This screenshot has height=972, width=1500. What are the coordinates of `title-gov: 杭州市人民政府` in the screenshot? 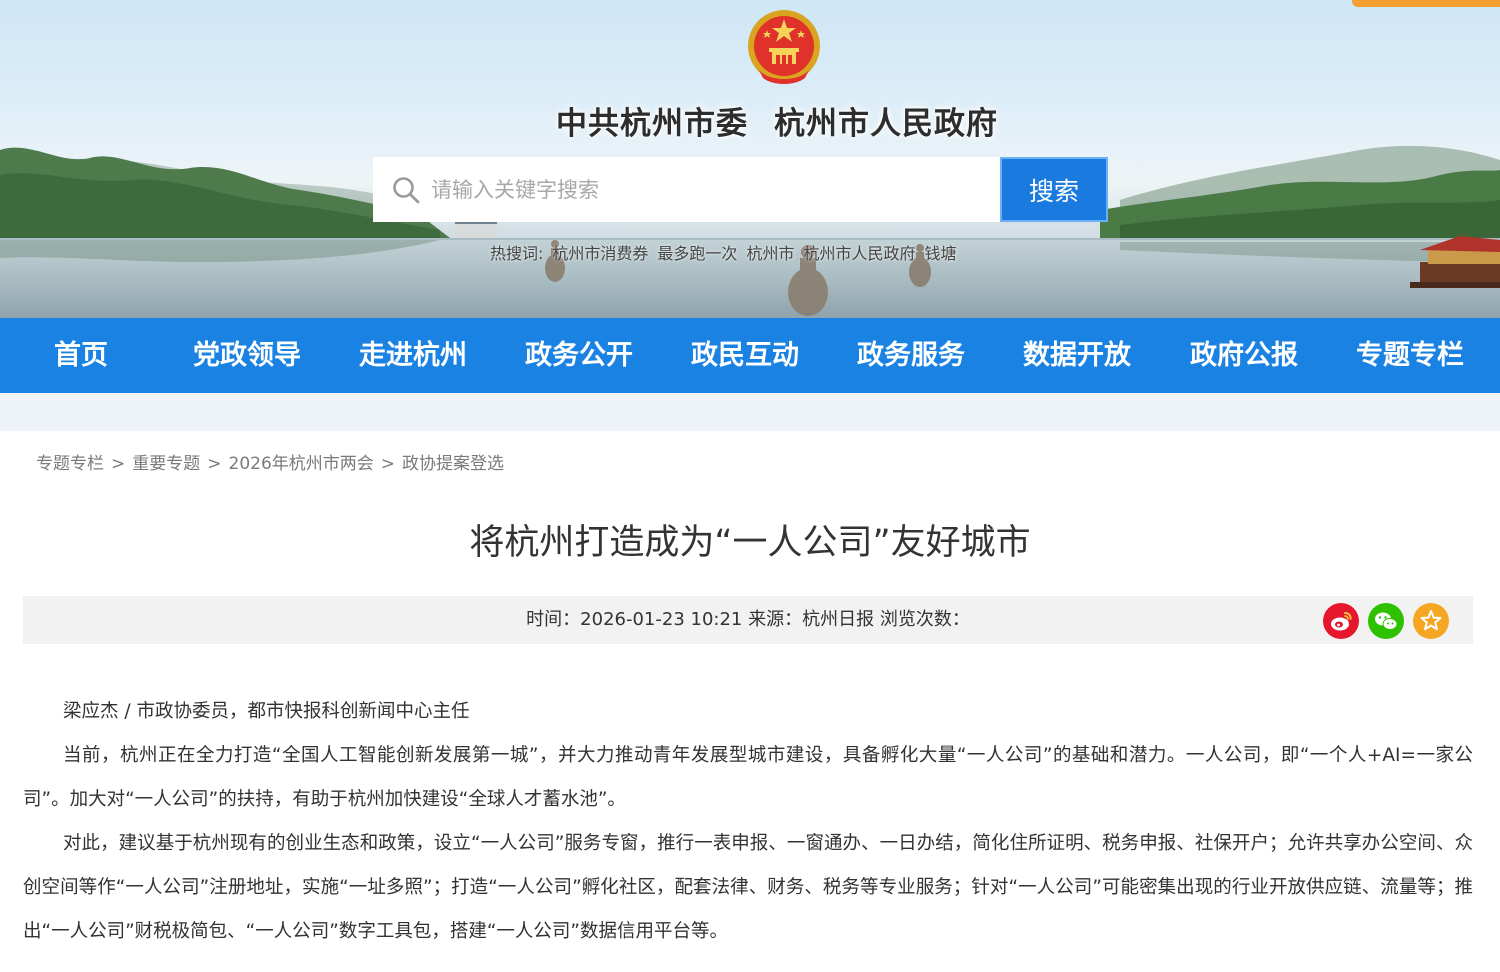 It's located at (886, 124).